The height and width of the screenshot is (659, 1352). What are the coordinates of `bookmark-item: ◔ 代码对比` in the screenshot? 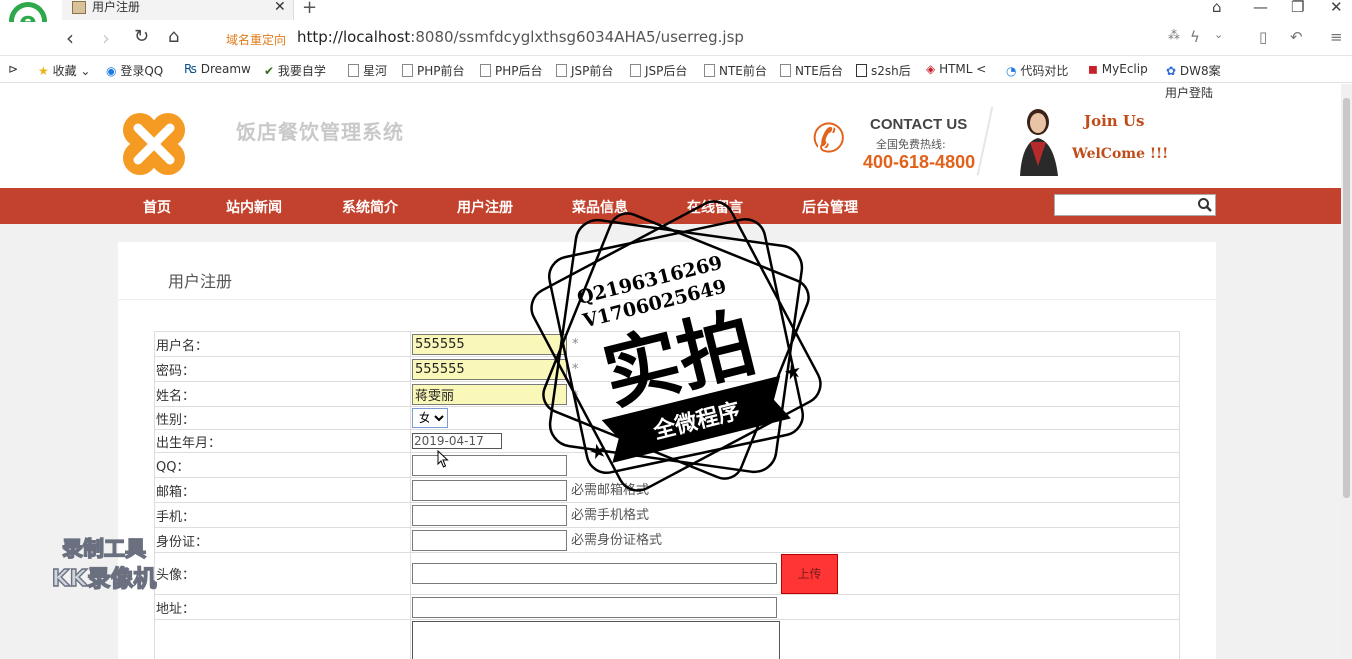 It's located at (1037, 70).